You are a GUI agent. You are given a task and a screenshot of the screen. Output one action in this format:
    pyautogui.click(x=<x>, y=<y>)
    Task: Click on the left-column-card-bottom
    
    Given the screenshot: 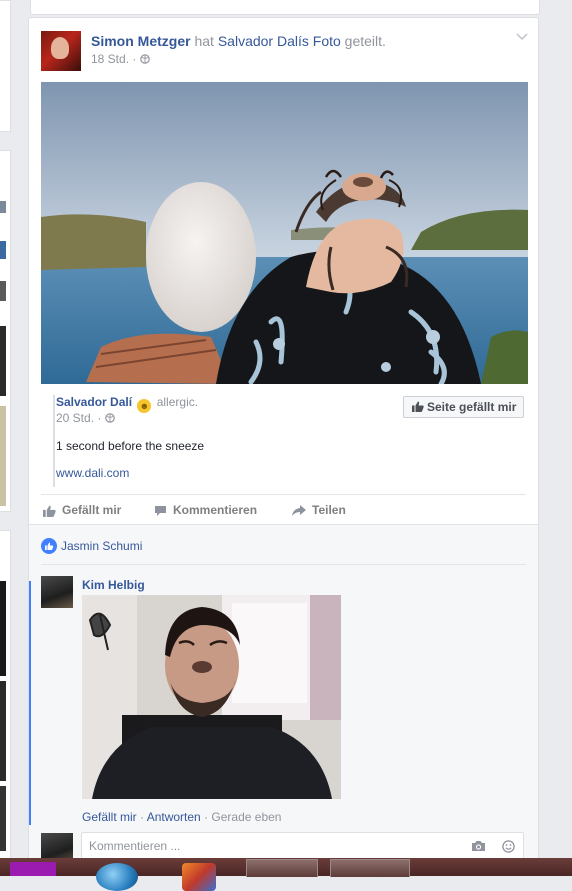 What is the action you would take?
    pyautogui.click(x=5, y=696)
    